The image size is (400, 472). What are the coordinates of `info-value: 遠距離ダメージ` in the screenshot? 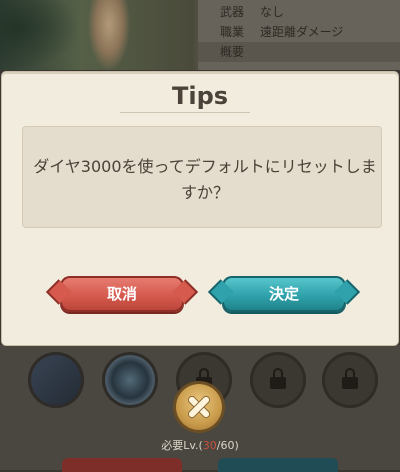 It's located at (302, 32).